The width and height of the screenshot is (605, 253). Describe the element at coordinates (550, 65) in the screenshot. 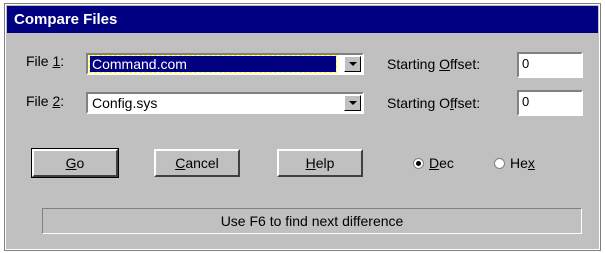

I see `offset1-input: 0` at that location.